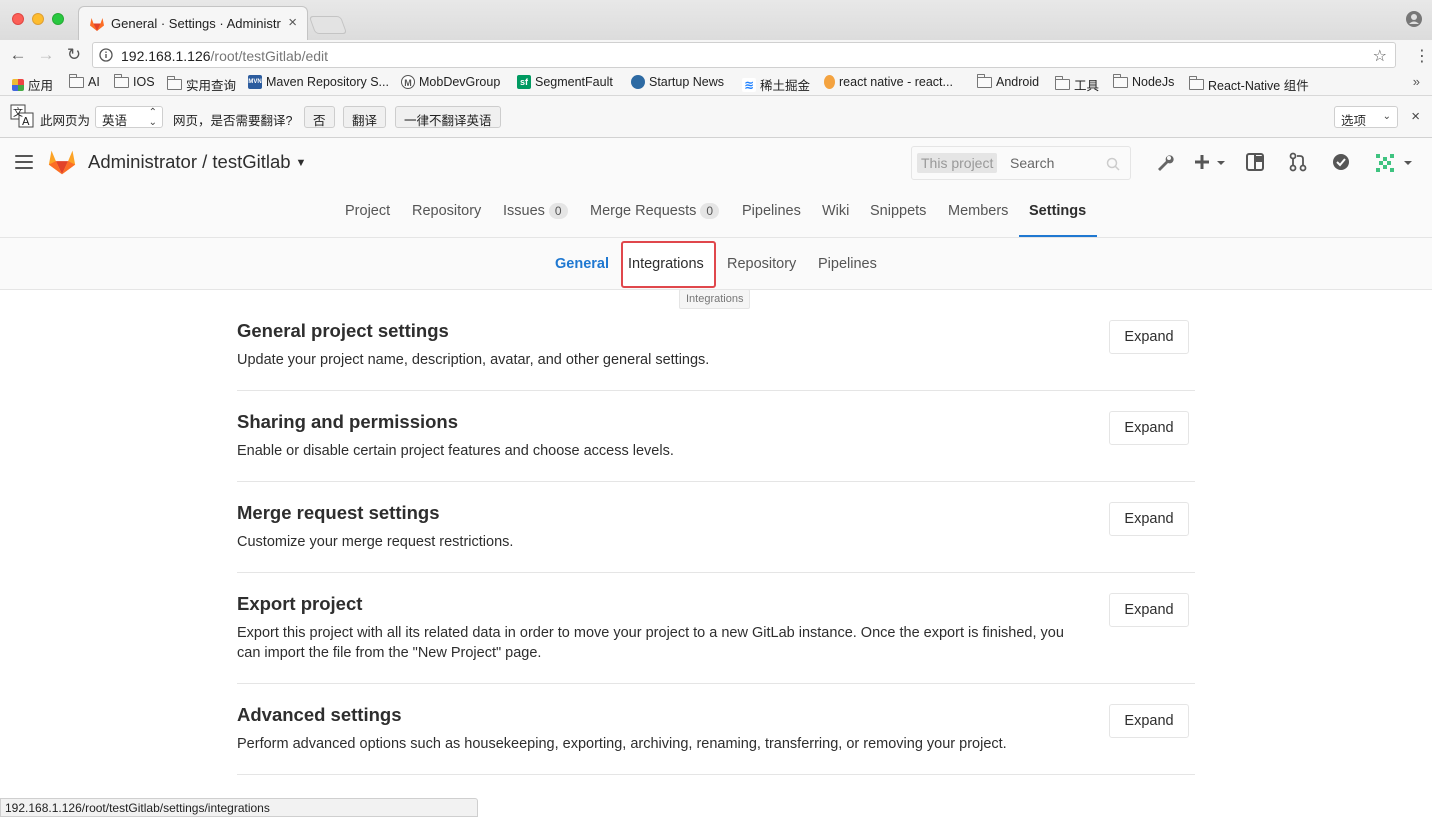  What do you see at coordinates (1415, 116) in the screenshot?
I see `translate-close-icon: ×` at bounding box center [1415, 116].